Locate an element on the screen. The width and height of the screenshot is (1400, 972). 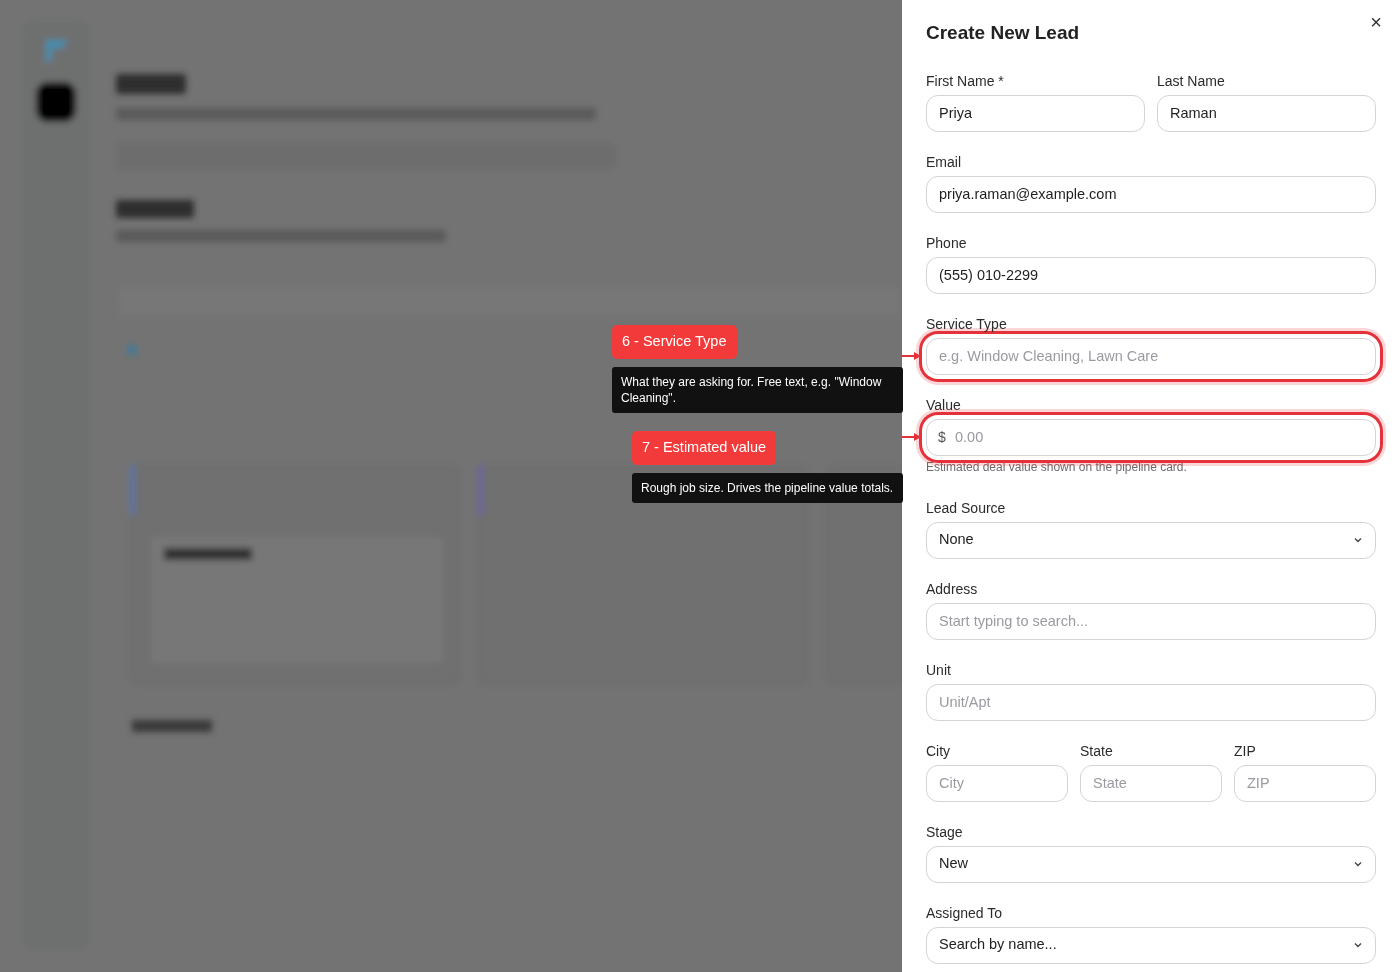
field-label: Assigned To is located at coordinates (964, 913).